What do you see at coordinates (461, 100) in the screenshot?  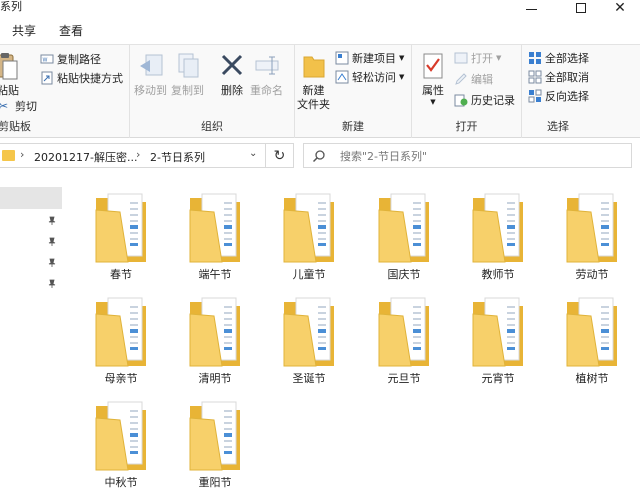 I see `history-icon` at bounding box center [461, 100].